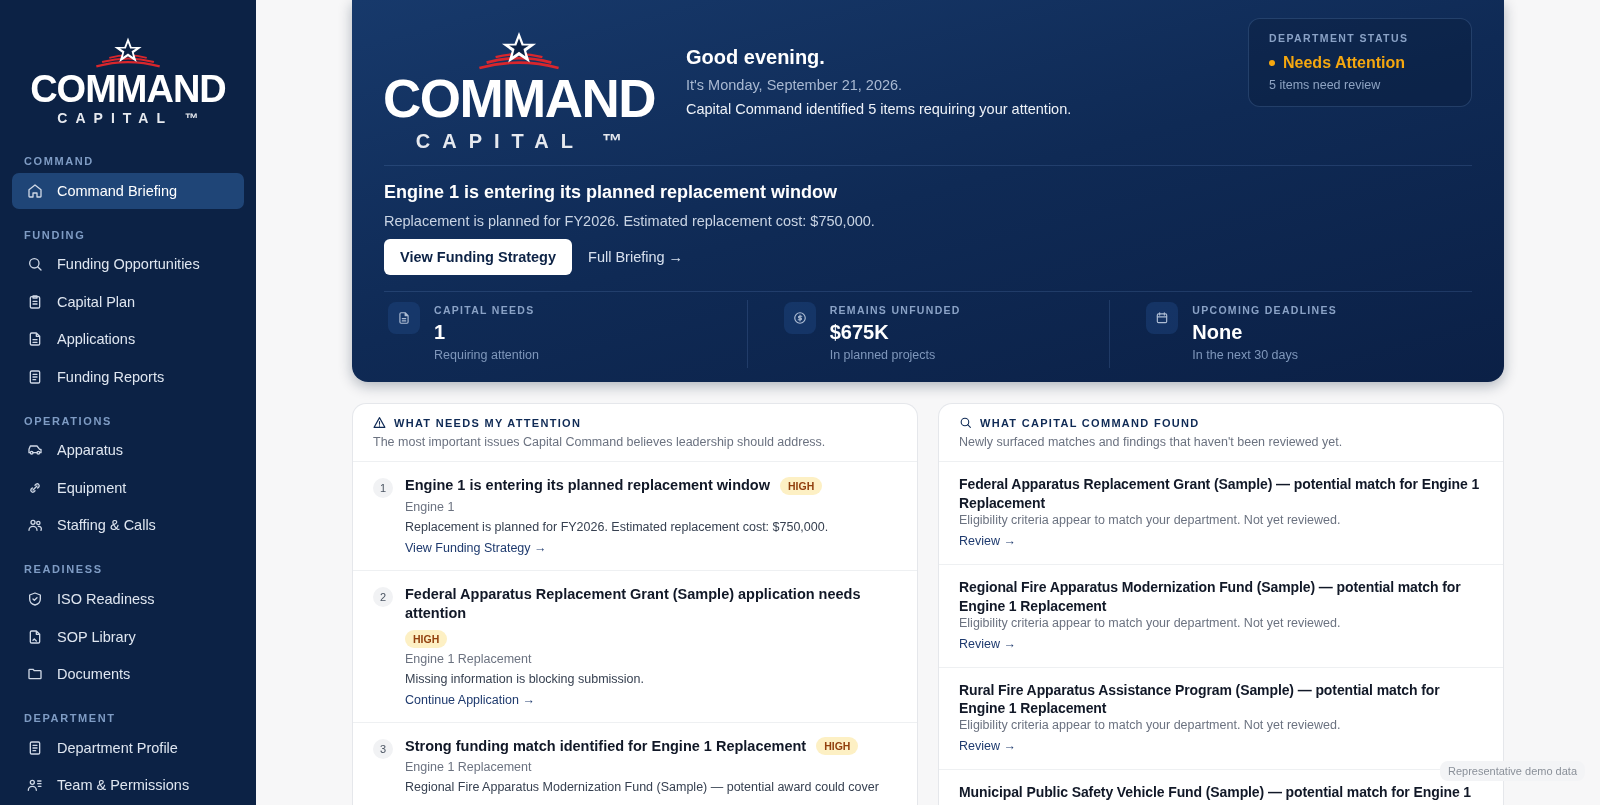 This screenshot has width=1600, height=805. Describe the element at coordinates (895, 310) in the screenshot. I see `stat-label: REMAINS UNFUNDED` at that location.